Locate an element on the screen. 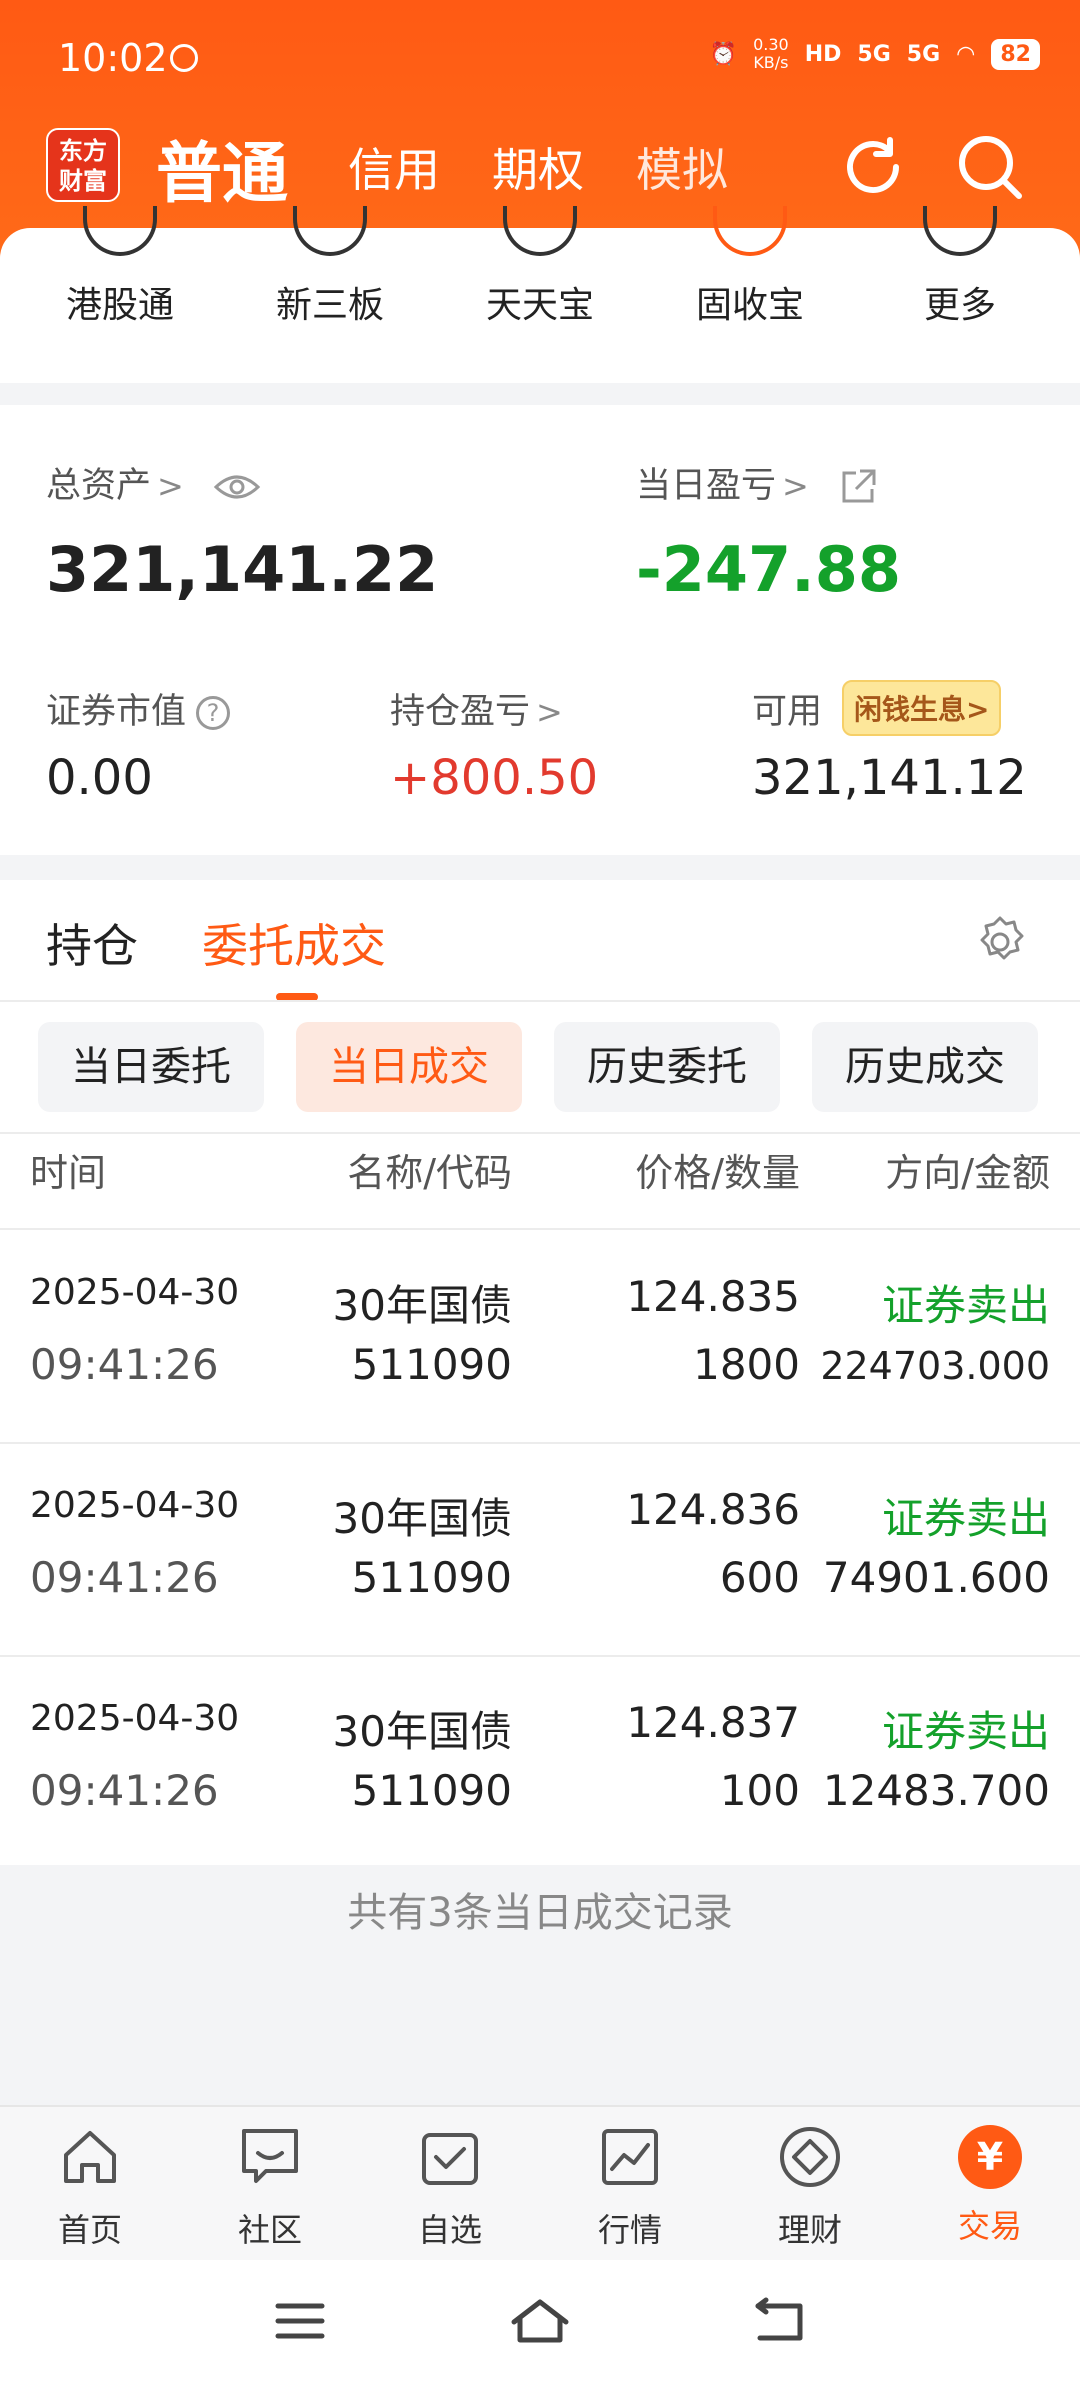 This screenshot has height=2388, width=1080. row-qty: 1800 is located at coordinates (746, 1364).